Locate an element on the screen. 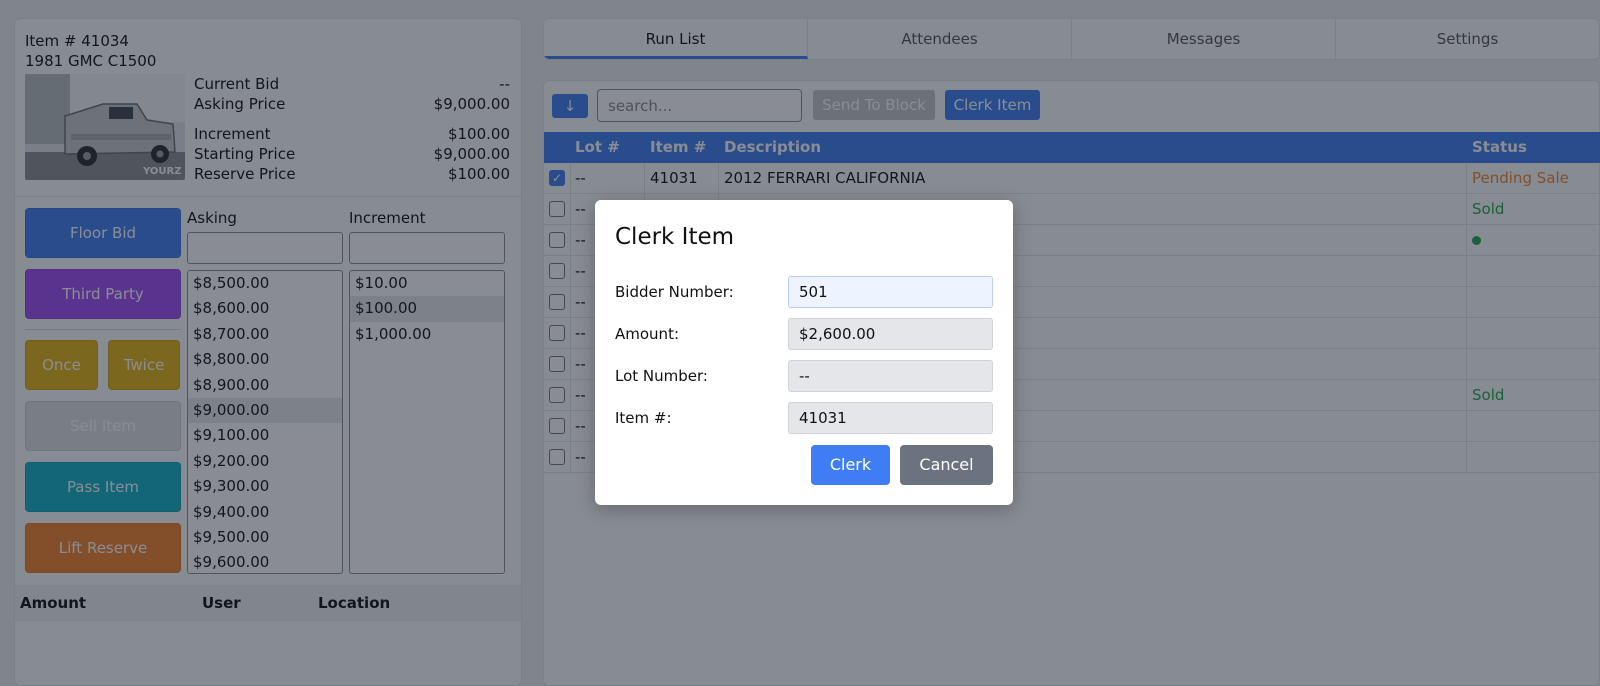  lot-number-field: -- is located at coordinates (890, 376).